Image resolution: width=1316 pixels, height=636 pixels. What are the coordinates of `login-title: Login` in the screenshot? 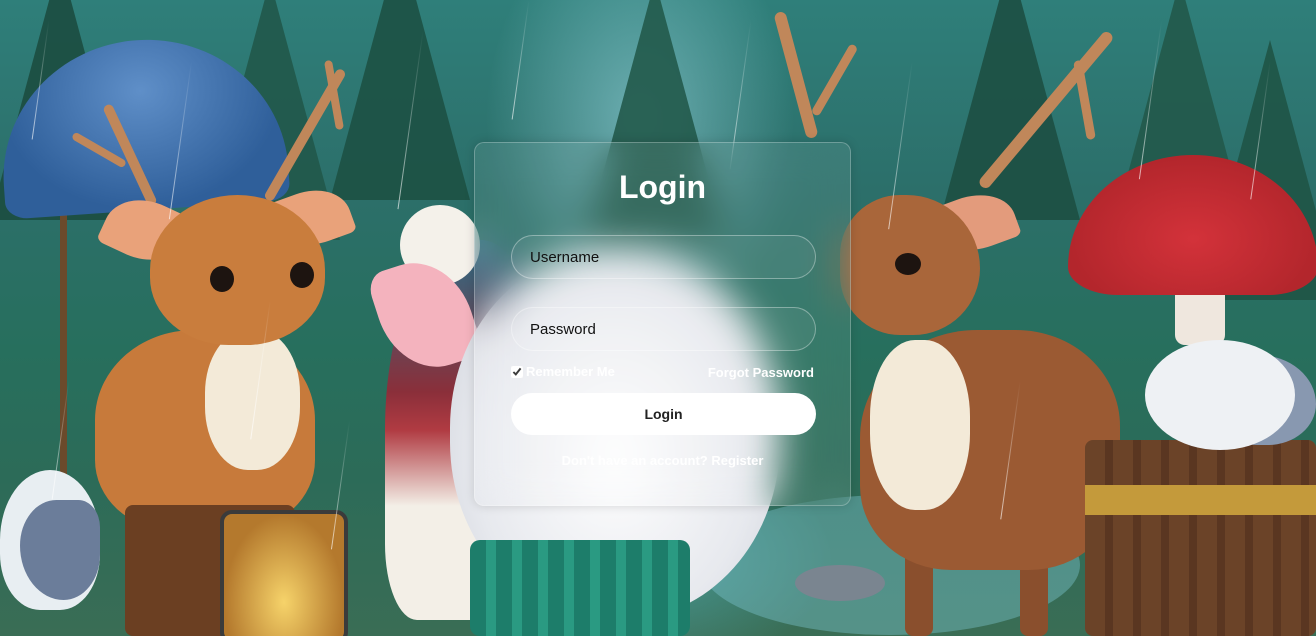 It's located at (662, 187).